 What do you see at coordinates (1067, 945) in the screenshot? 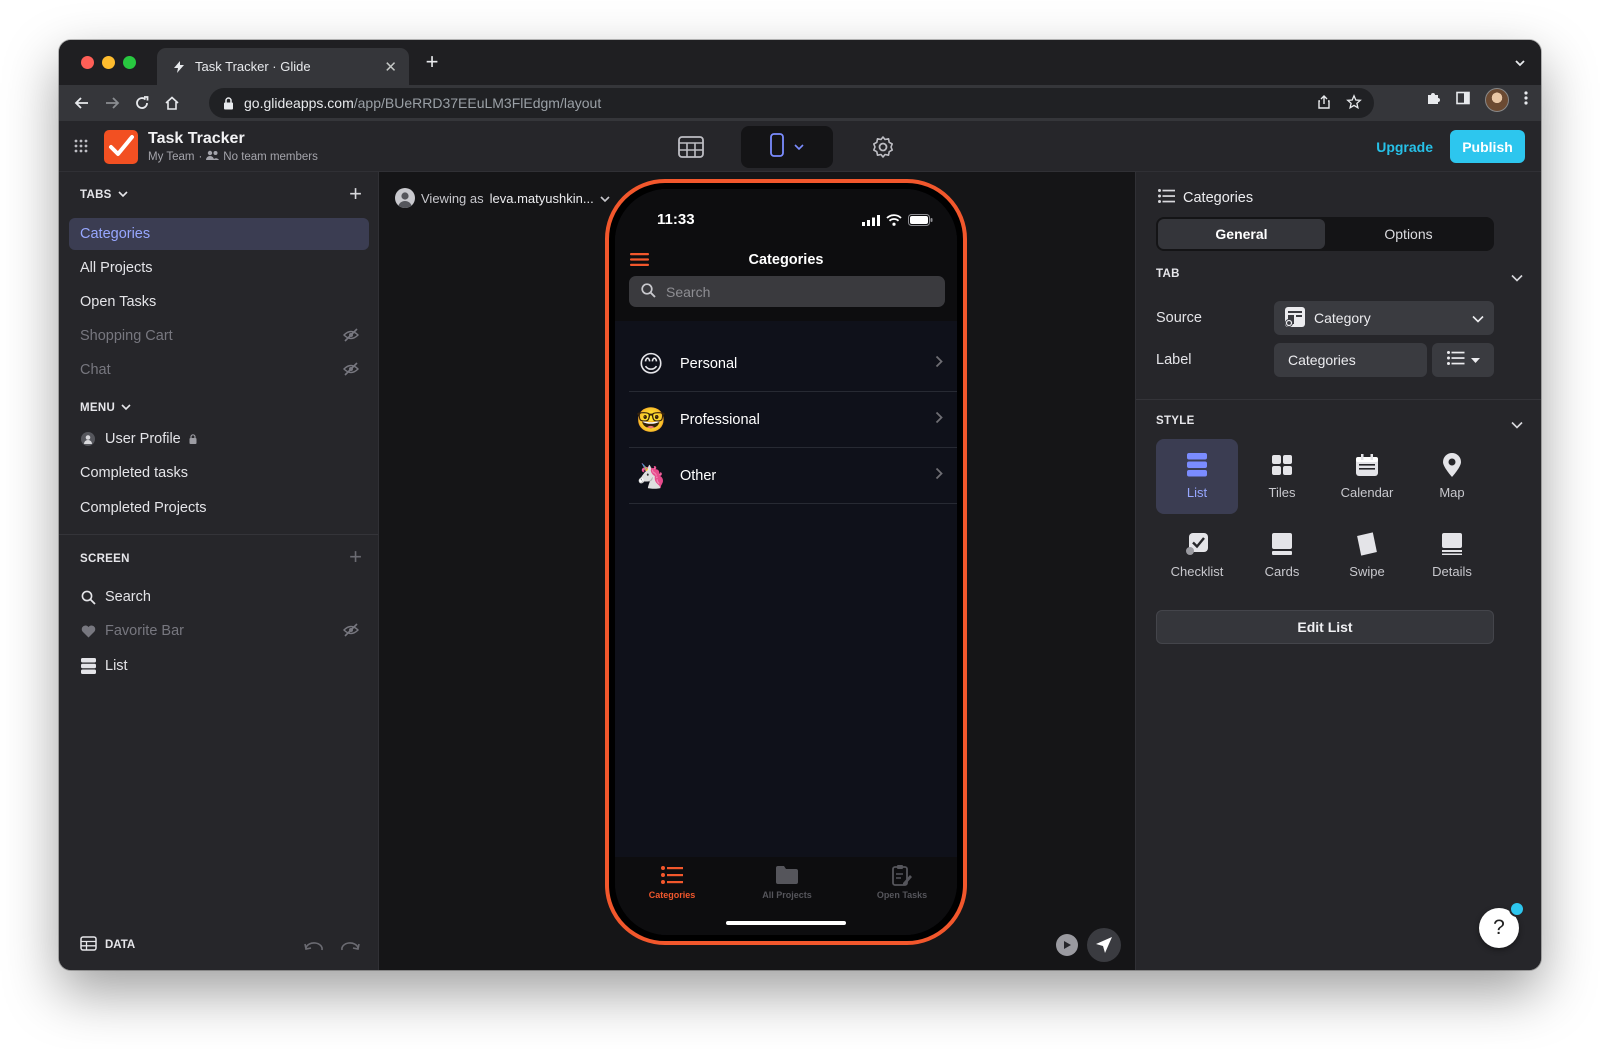
I see `play-preview-icon` at bounding box center [1067, 945].